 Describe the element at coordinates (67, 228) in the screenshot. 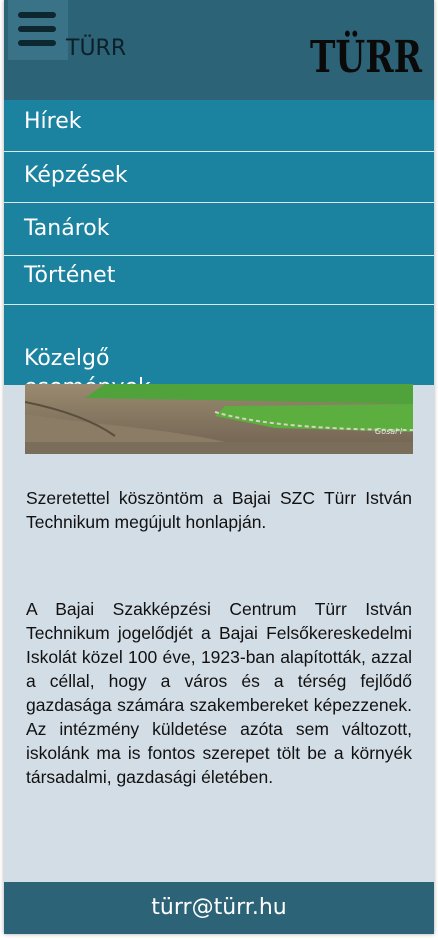

I see `nav-item-label: Tanárok` at that location.